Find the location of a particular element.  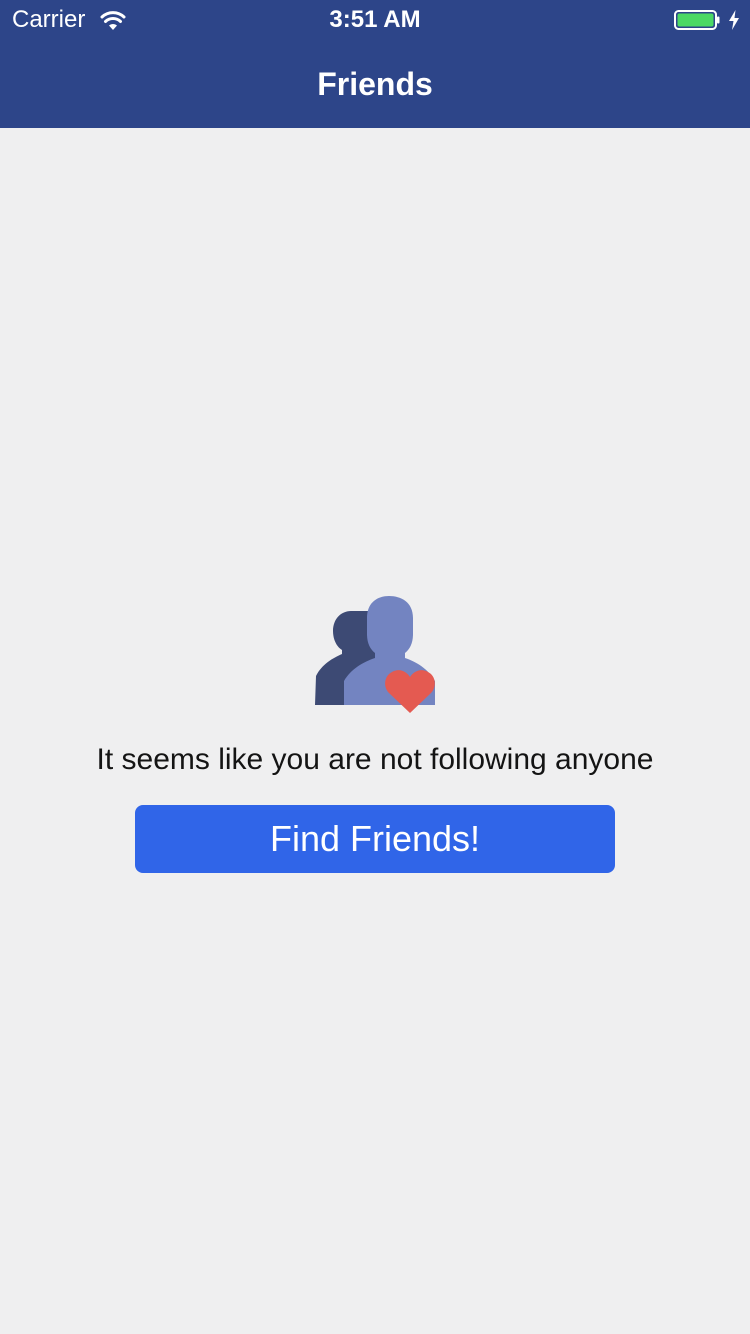

battery-icon is located at coordinates (697, 20).